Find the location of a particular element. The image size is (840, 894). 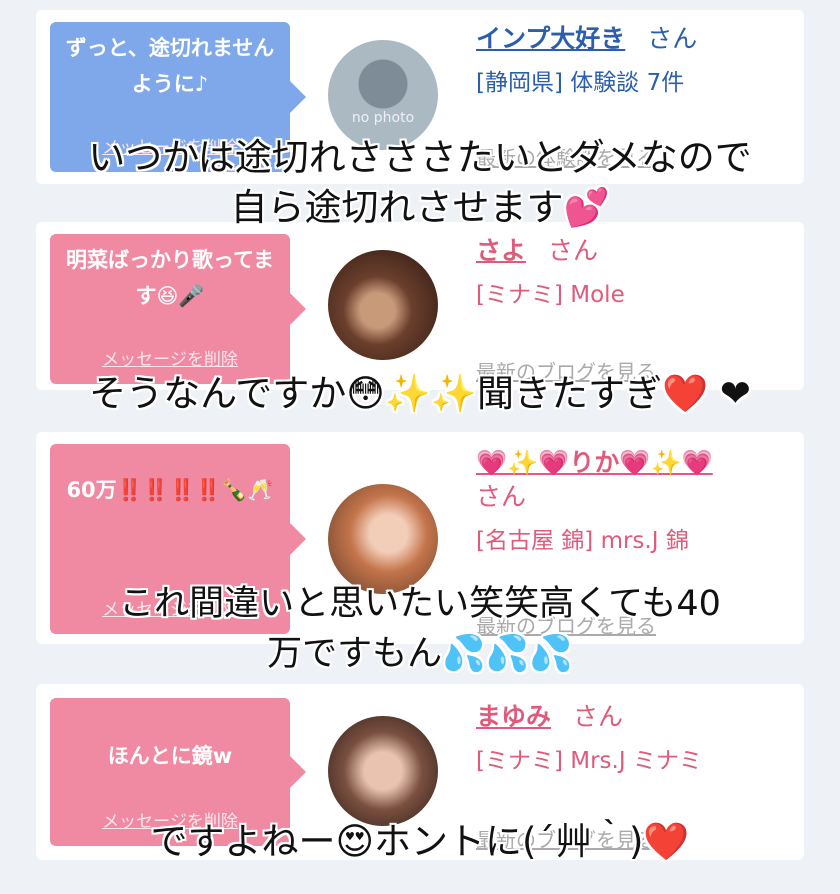

user-name-link: 💗✨💗りか💗✨💗 is located at coordinates (594, 462).